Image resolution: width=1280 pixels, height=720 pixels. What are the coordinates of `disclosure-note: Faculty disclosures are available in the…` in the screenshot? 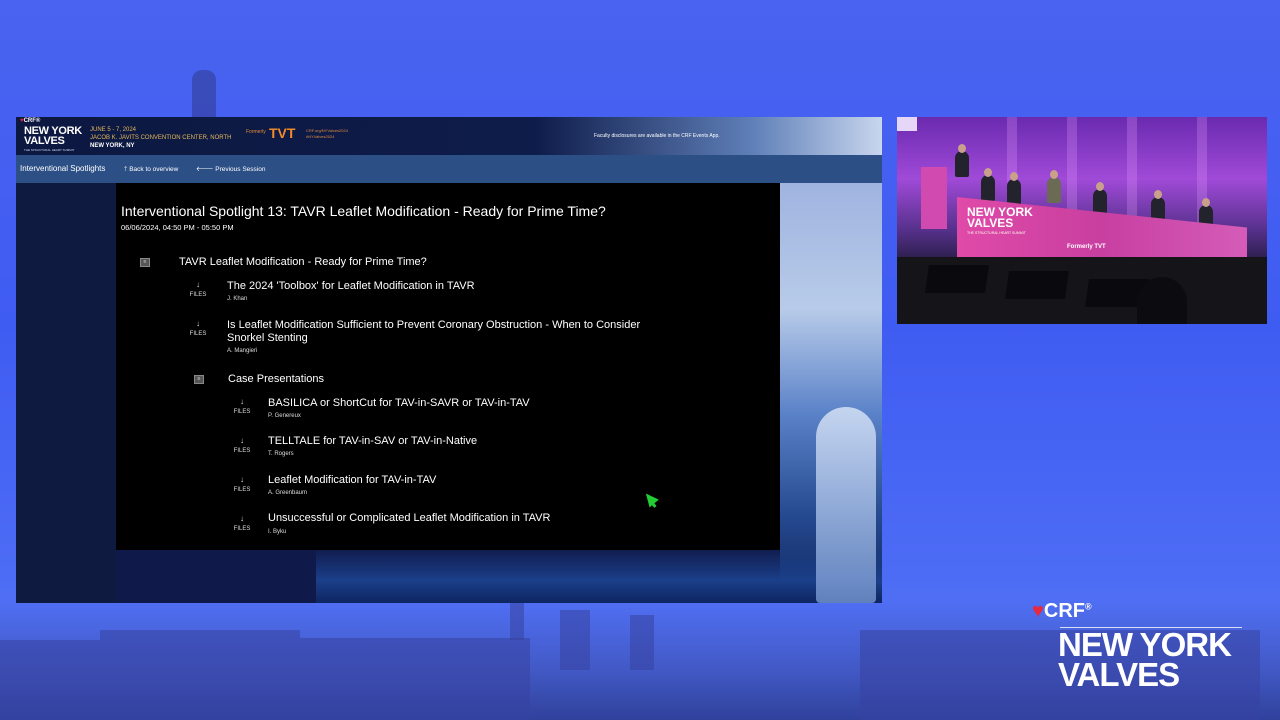 It's located at (657, 136).